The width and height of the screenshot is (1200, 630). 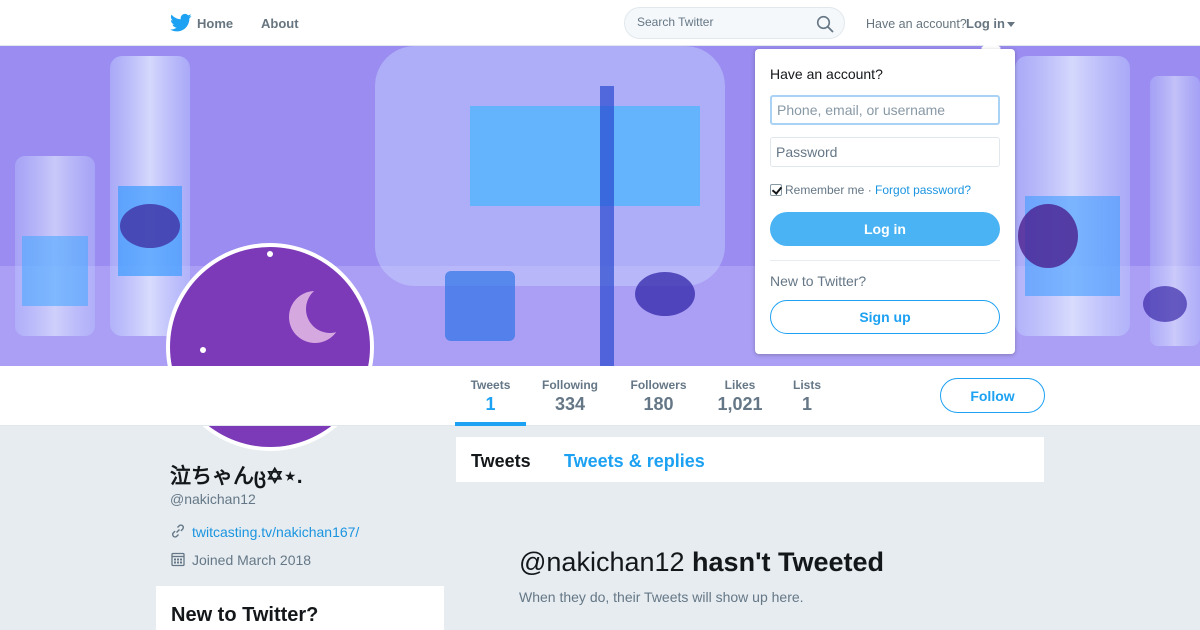 I want to click on forgot-password-link: Forgot password?, so click(x=923, y=190).